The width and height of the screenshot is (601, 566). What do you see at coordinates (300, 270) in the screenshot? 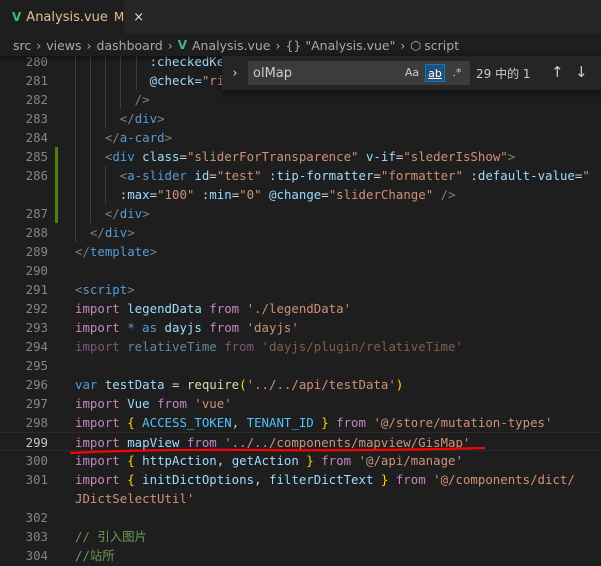
I see `code-line: 290` at bounding box center [300, 270].